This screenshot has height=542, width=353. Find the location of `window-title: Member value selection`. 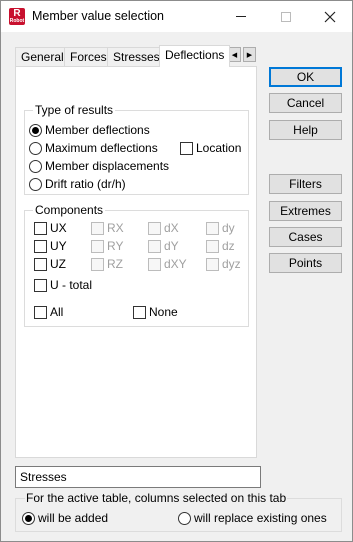

window-title: Member value selection is located at coordinates (98, 16).